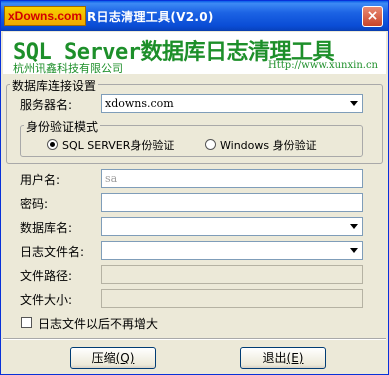 The width and height of the screenshot is (389, 375). What do you see at coordinates (45, 16) in the screenshot?
I see `xdowns-logo: xDowns.com` at bounding box center [45, 16].